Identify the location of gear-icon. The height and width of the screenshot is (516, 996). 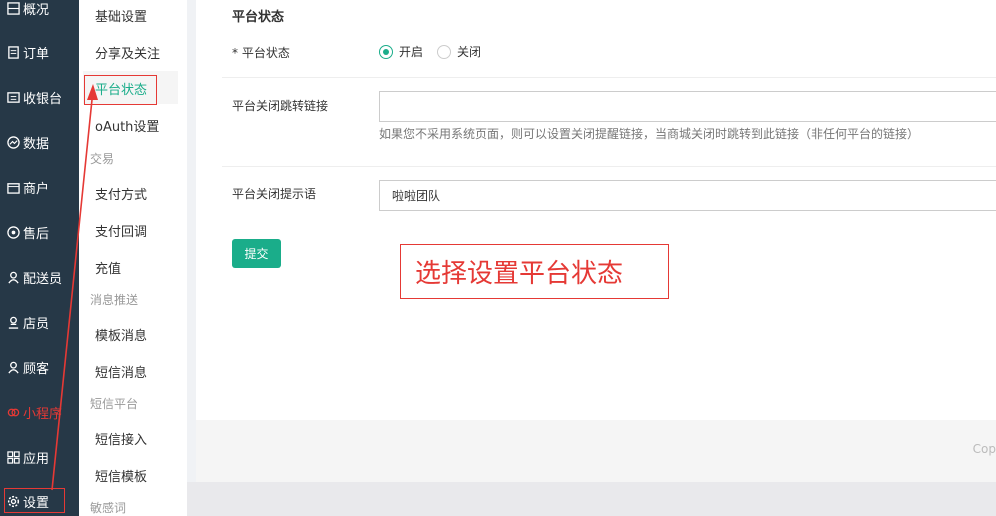
(13, 501).